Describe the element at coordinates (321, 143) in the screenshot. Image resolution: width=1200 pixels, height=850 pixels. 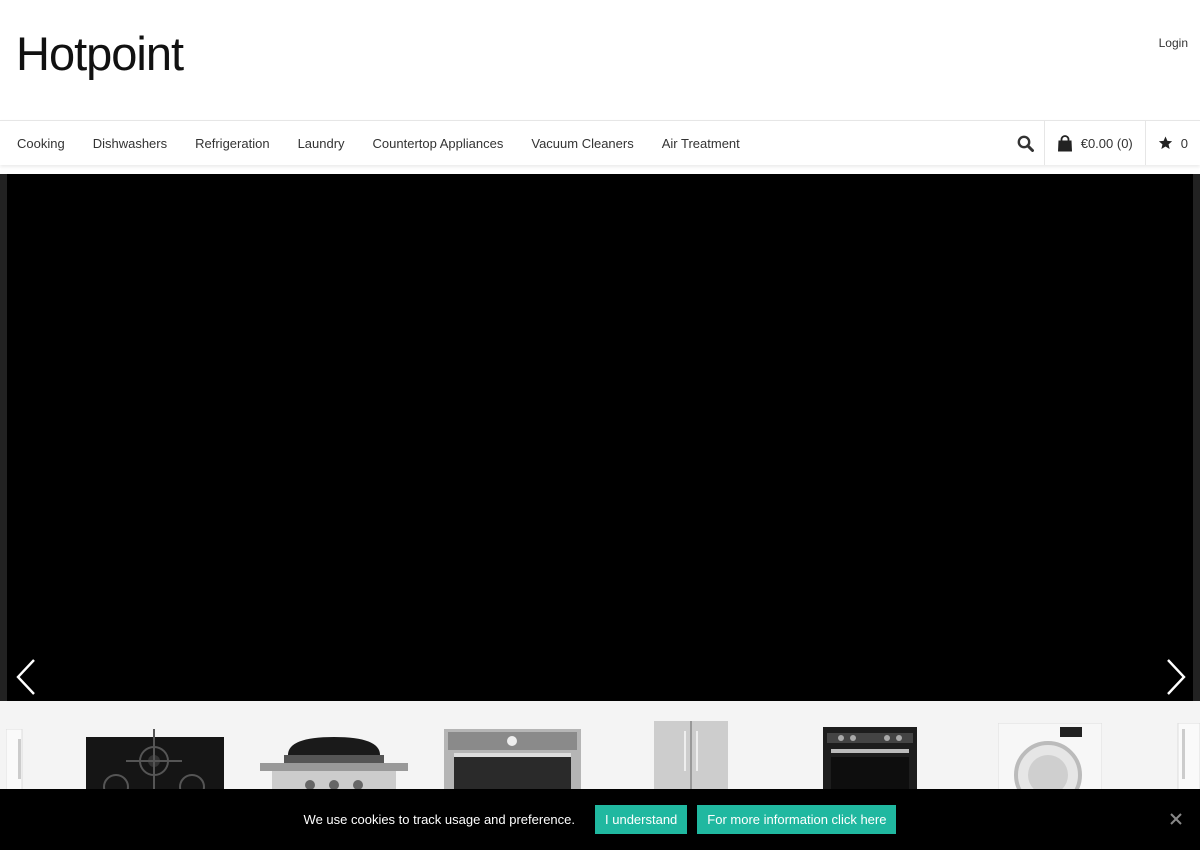
I see `nav-item-laundry: Laundry` at that location.